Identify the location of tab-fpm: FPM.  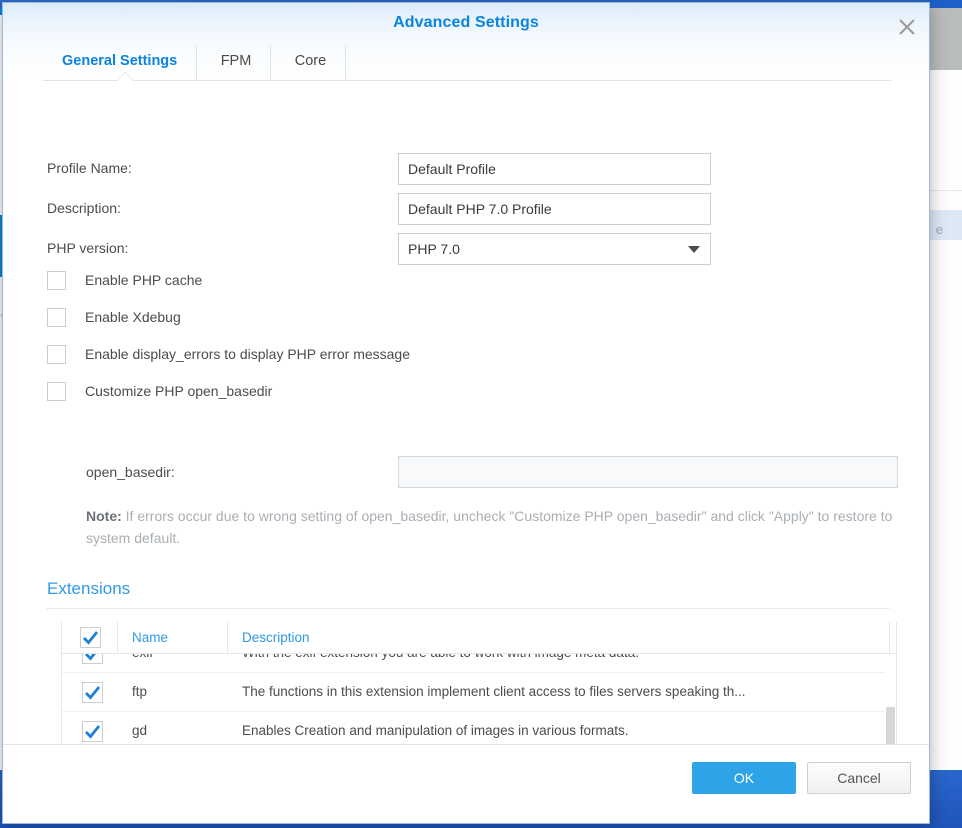
(237, 63).